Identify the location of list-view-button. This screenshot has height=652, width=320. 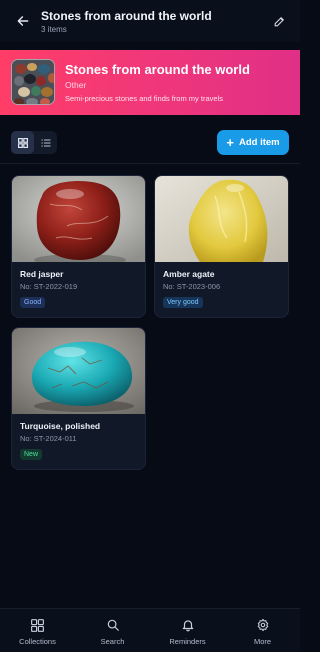
(45, 142).